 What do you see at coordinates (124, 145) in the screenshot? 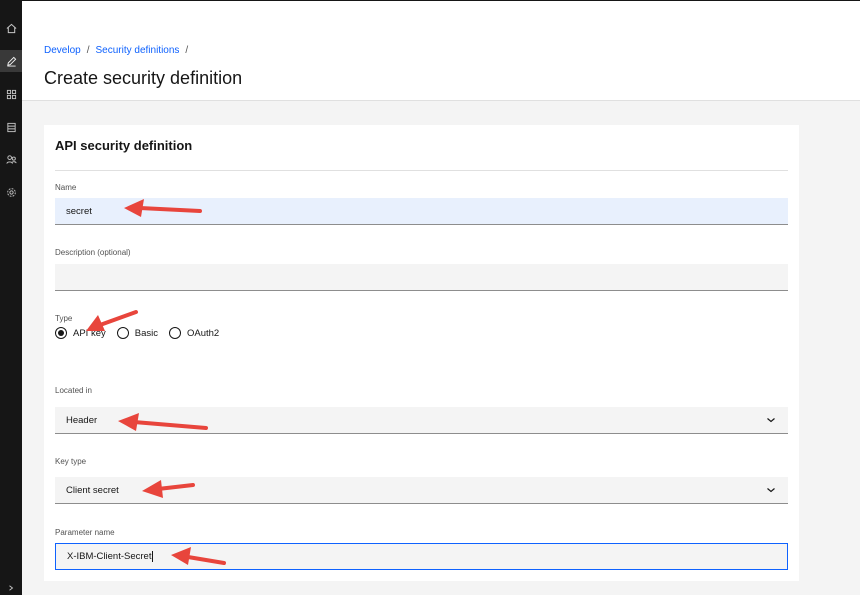
I see `section-title: API security definition` at bounding box center [124, 145].